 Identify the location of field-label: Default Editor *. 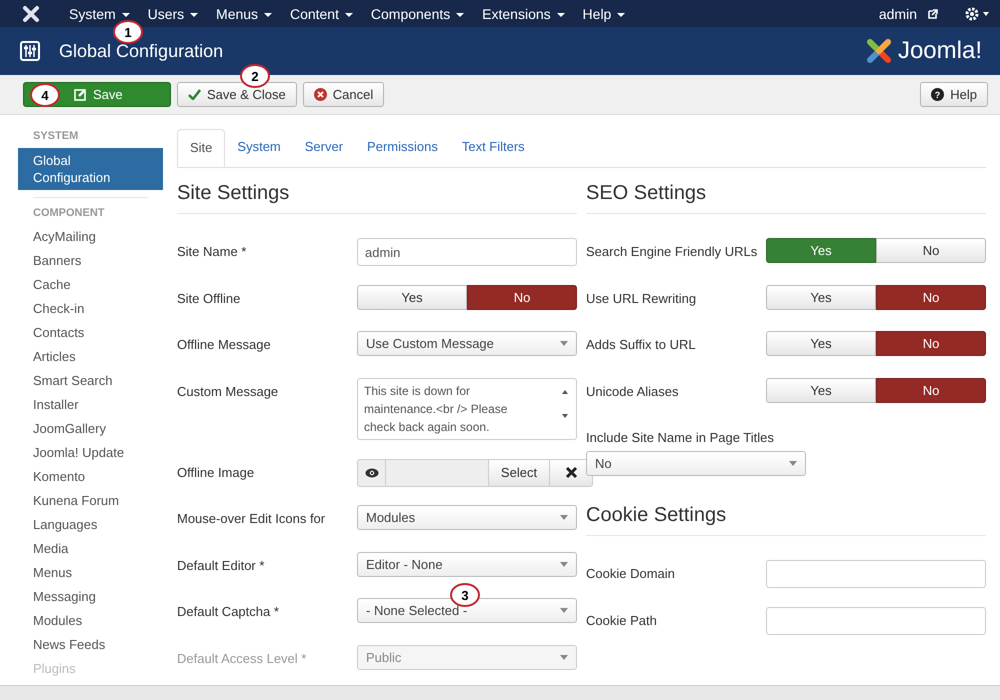
(221, 564).